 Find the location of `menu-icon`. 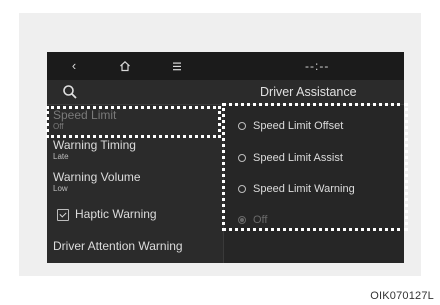

menu-icon is located at coordinates (177, 66).